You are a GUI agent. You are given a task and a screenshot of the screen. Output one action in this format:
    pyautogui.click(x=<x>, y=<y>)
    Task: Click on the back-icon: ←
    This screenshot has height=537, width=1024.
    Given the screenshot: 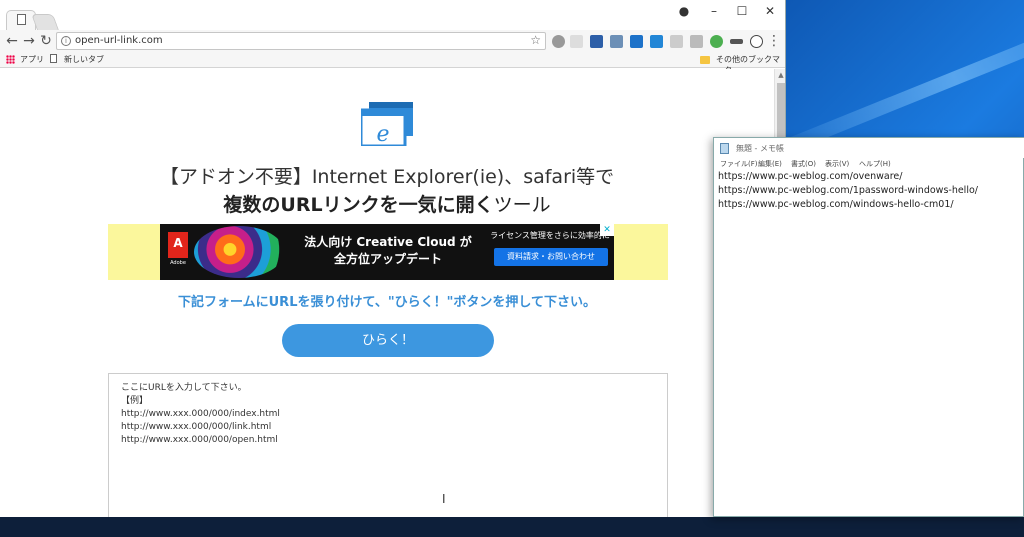 What is the action you would take?
    pyautogui.click(x=12, y=41)
    